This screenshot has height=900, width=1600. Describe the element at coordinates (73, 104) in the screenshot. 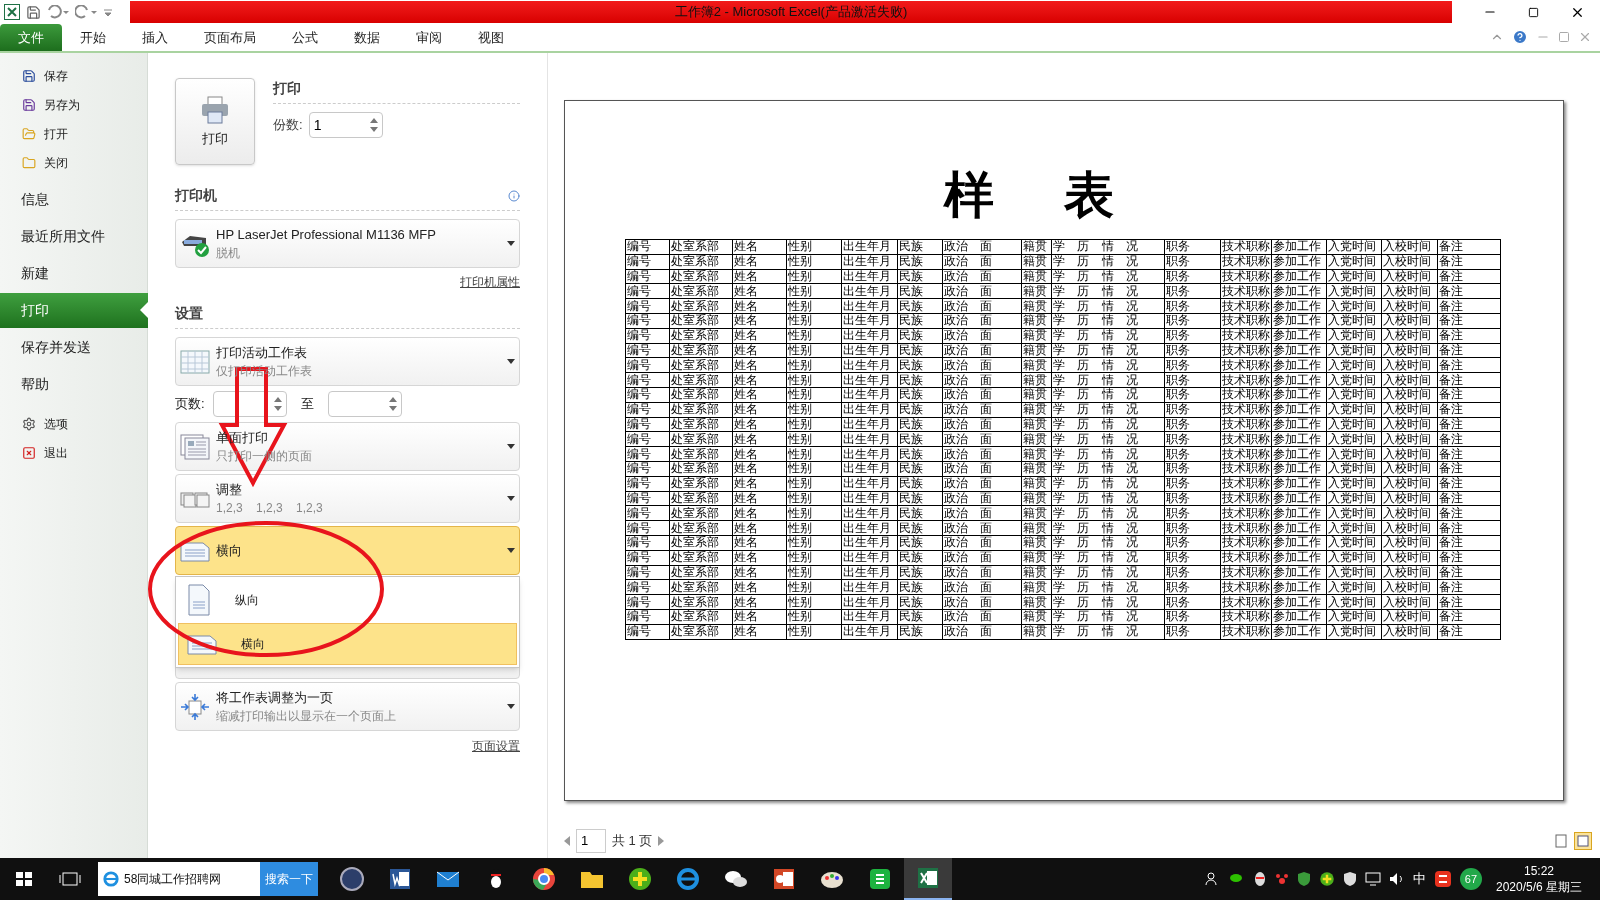

I see `backstage-command: 另存为` at that location.